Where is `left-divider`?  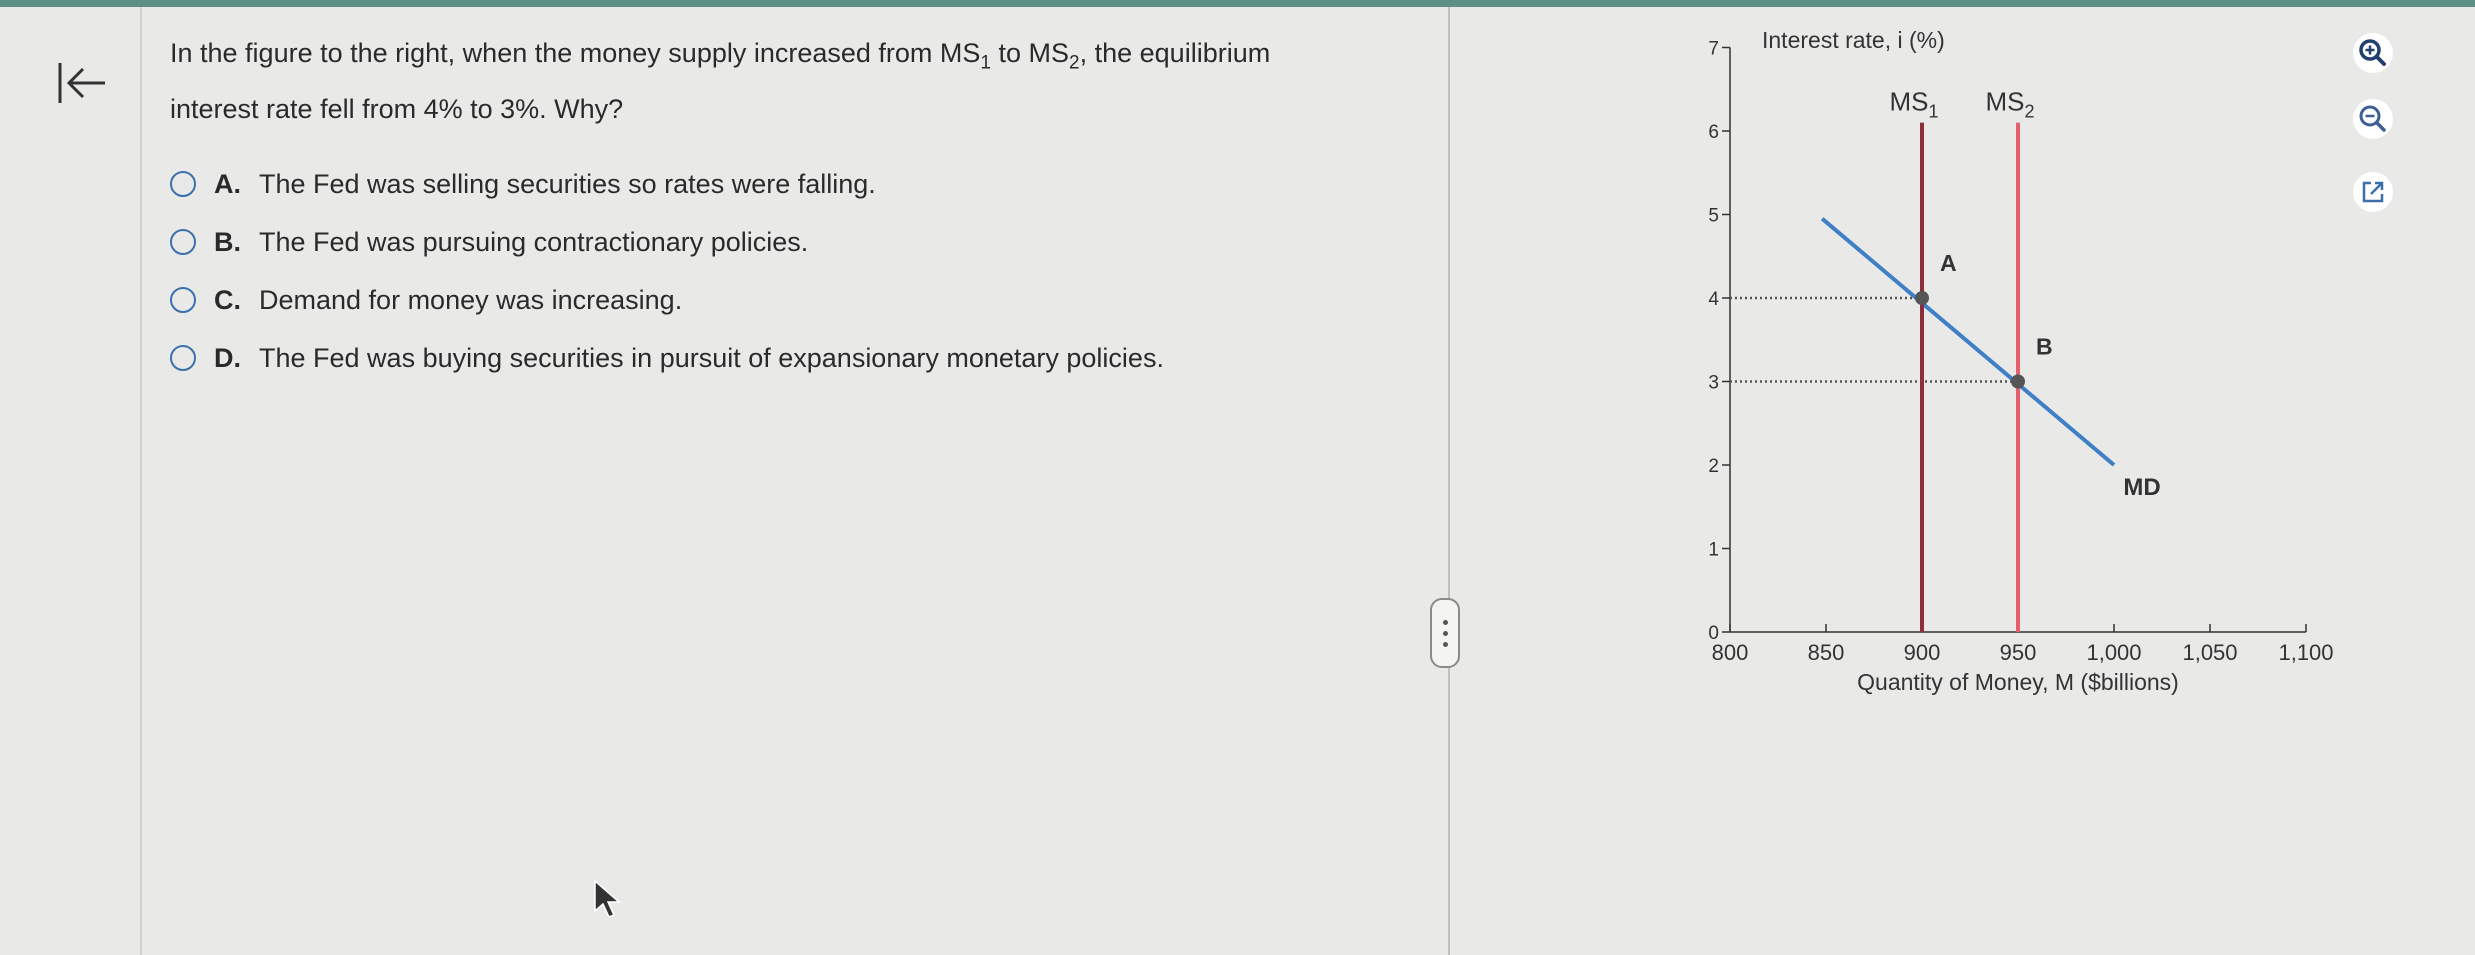 left-divider is located at coordinates (141, 481).